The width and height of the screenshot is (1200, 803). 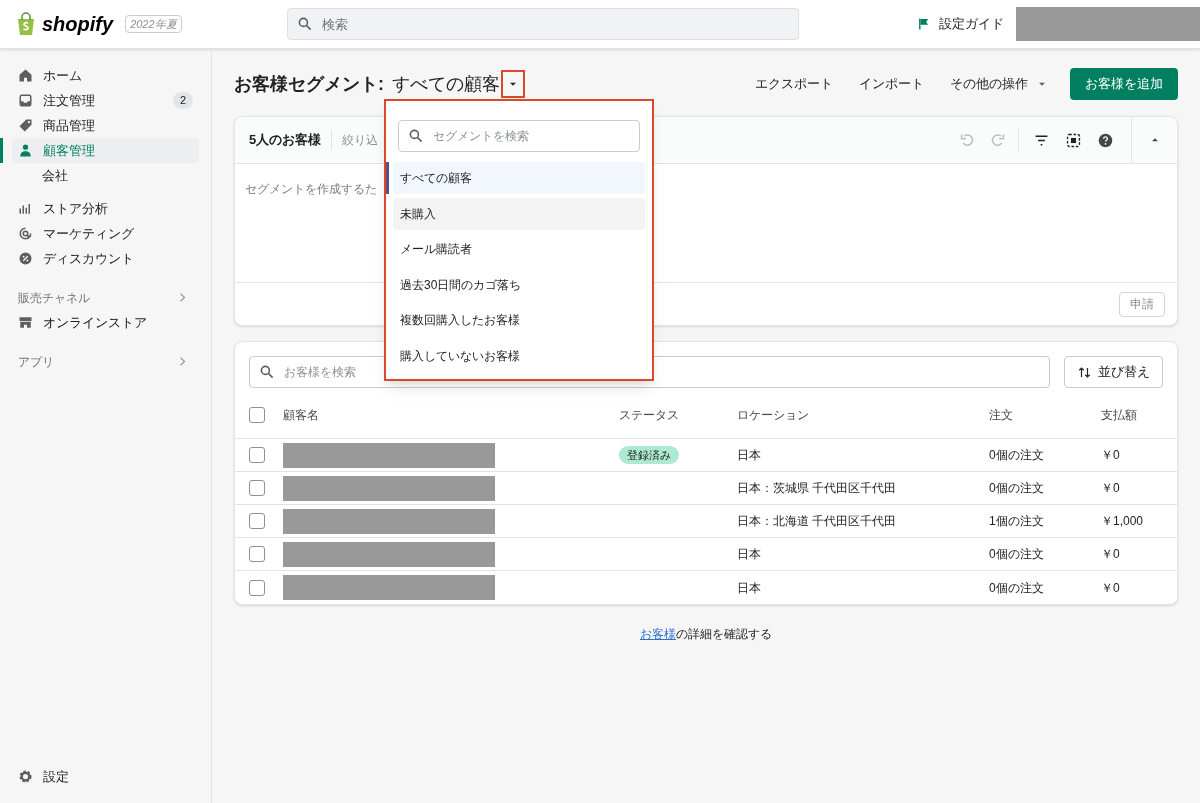 What do you see at coordinates (25, 208) in the screenshot?
I see `bar-chart-icon` at bounding box center [25, 208].